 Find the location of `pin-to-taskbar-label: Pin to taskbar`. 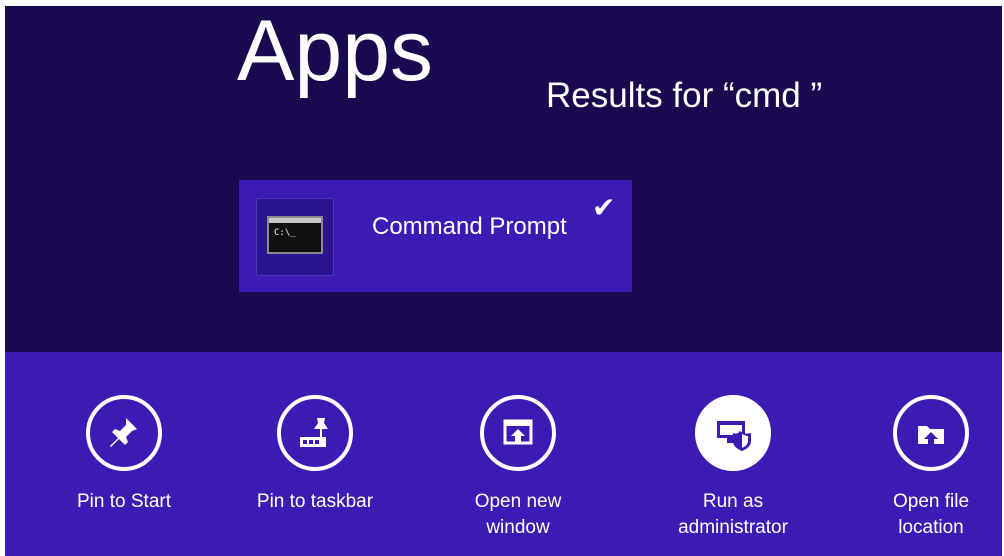

pin-to-taskbar-label: Pin to taskbar is located at coordinates (315, 501).